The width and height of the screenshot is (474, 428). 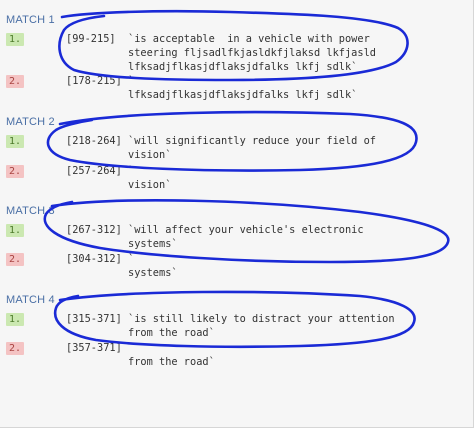 I want to click on match-2-group-2-range: [257-264], so click(x=94, y=171).